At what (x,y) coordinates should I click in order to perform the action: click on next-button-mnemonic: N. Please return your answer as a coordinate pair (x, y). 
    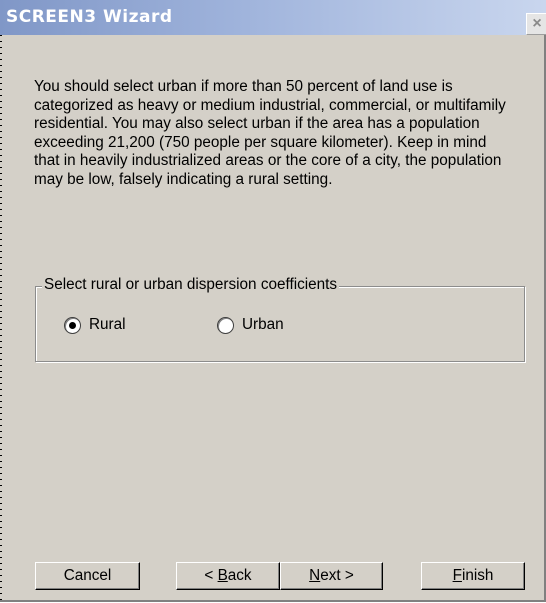
    Looking at the image, I should click on (315, 575).